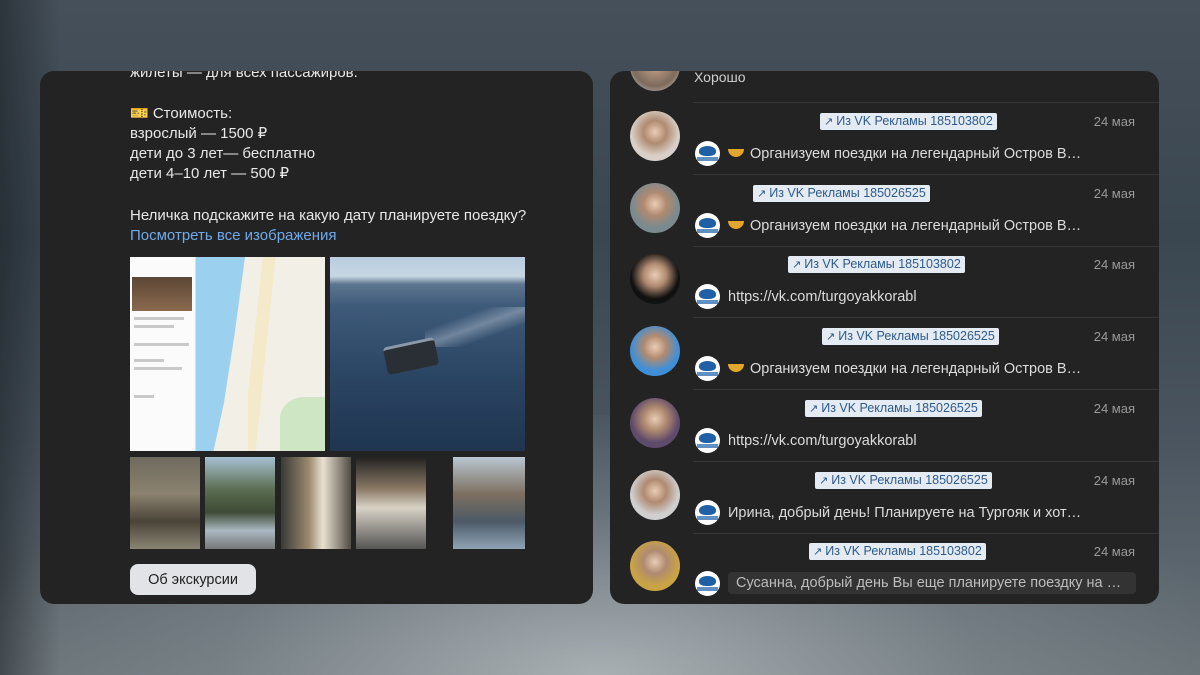  I want to click on house-photo, so click(162, 294).